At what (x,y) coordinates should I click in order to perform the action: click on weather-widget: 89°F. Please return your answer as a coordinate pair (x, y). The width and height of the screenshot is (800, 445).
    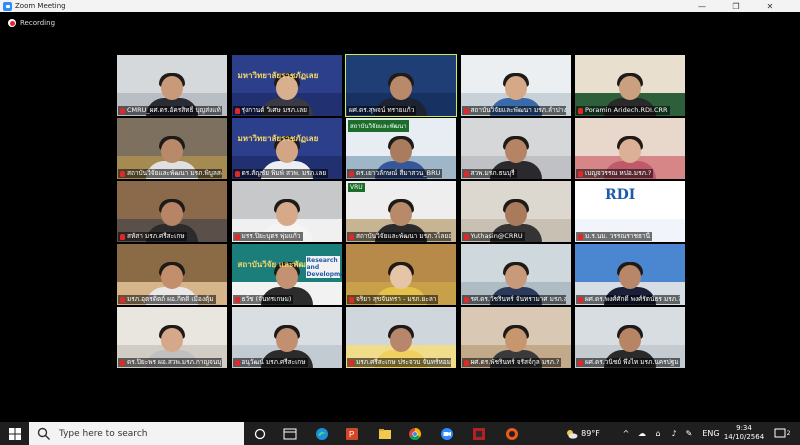
    Looking at the image, I should click on (583, 433).